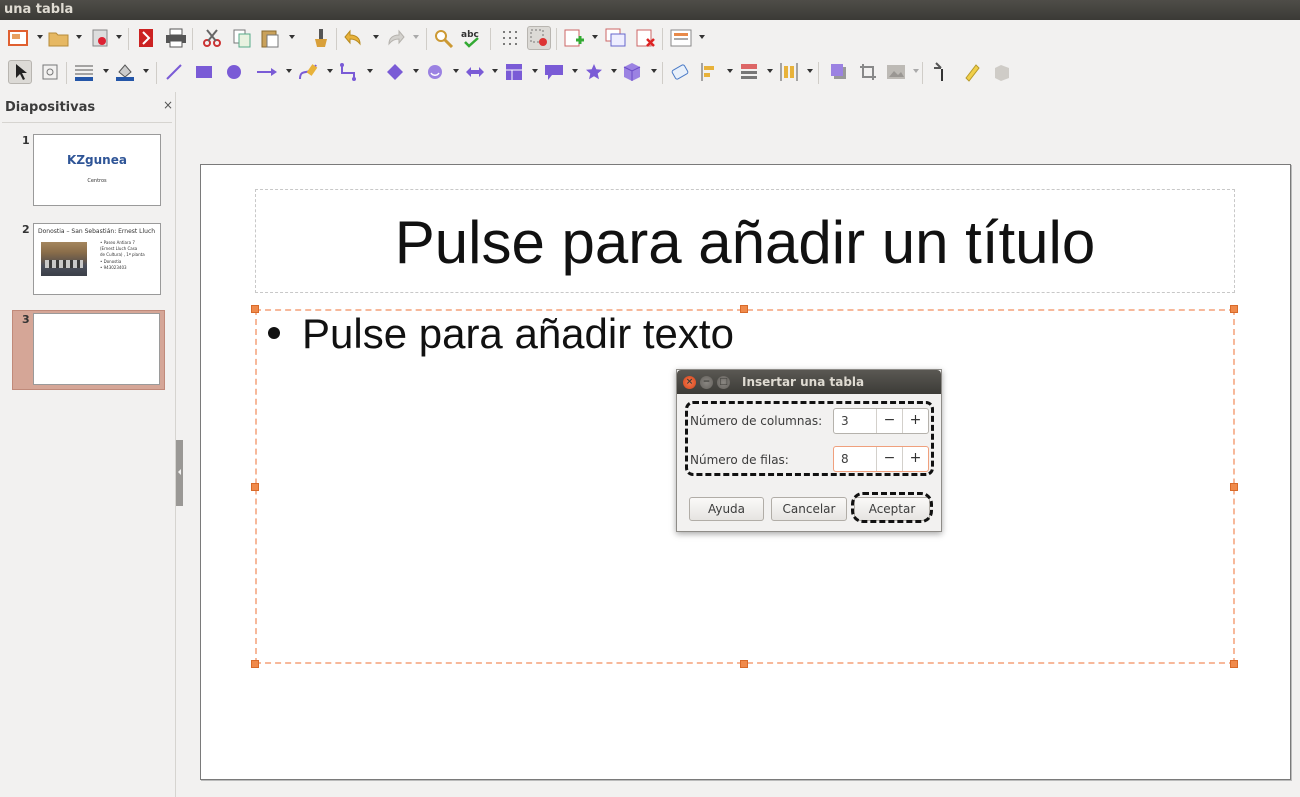 The width and height of the screenshot is (1300, 797). What do you see at coordinates (174, 72) in the screenshot?
I see `line-tool-icon` at bounding box center [174, 72].